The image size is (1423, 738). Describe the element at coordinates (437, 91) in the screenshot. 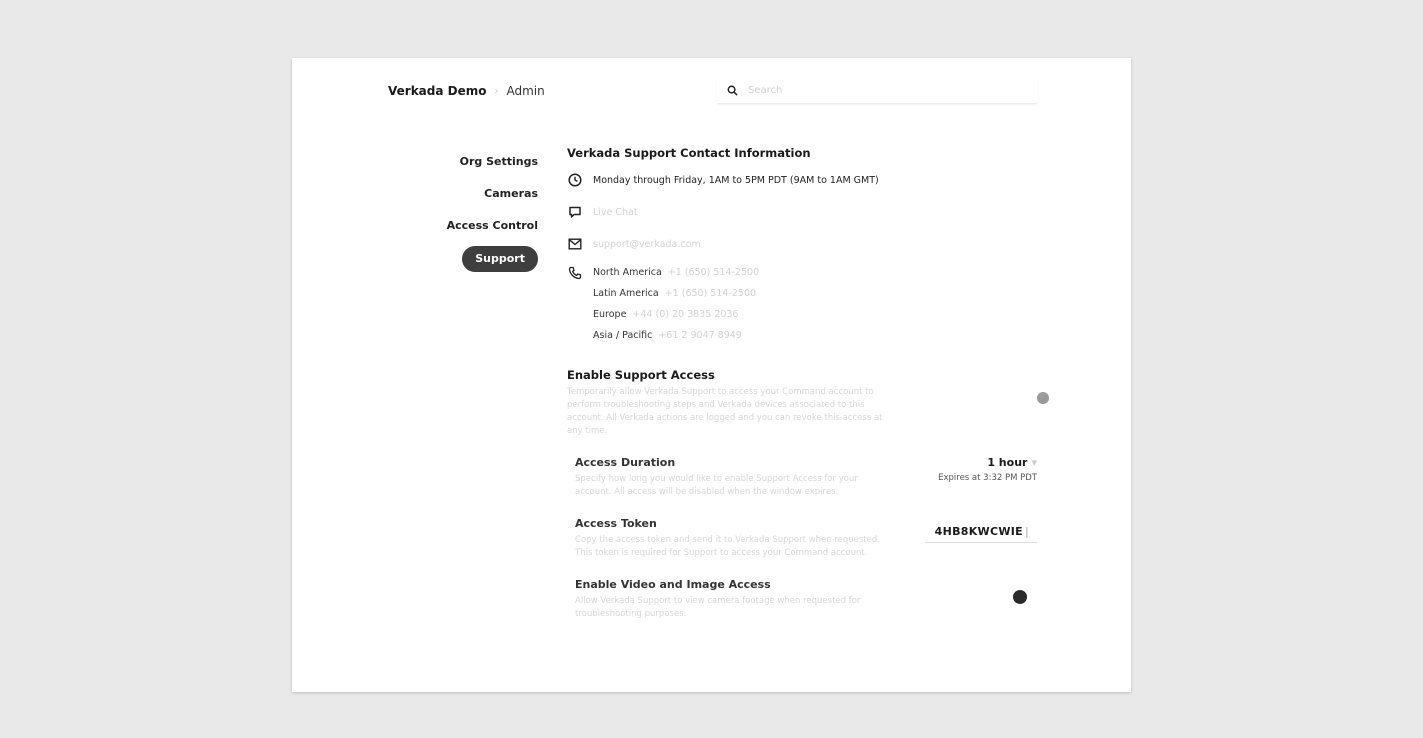

I see `org-name: Verkada Demo` at that location.